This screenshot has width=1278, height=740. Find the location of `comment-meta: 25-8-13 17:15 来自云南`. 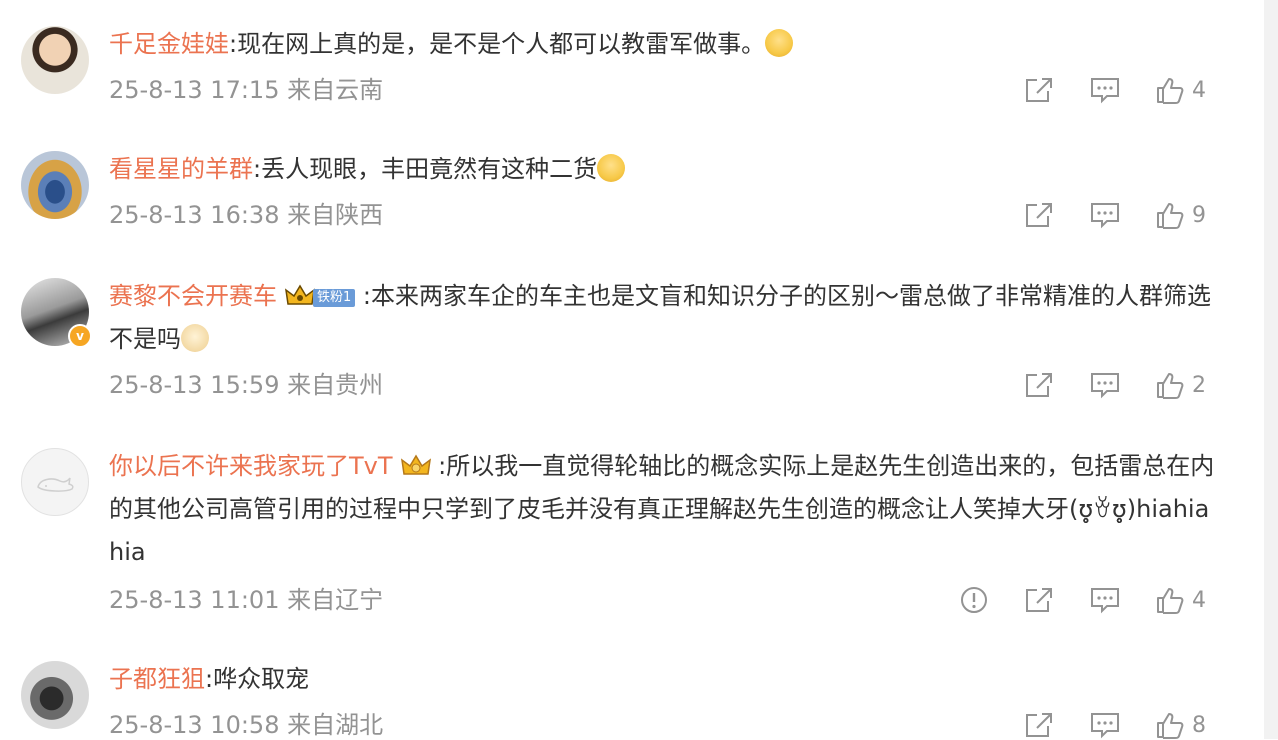

comment-meta: 25-8-13 17:15 来自云南 is located at coordinates (246, 90).